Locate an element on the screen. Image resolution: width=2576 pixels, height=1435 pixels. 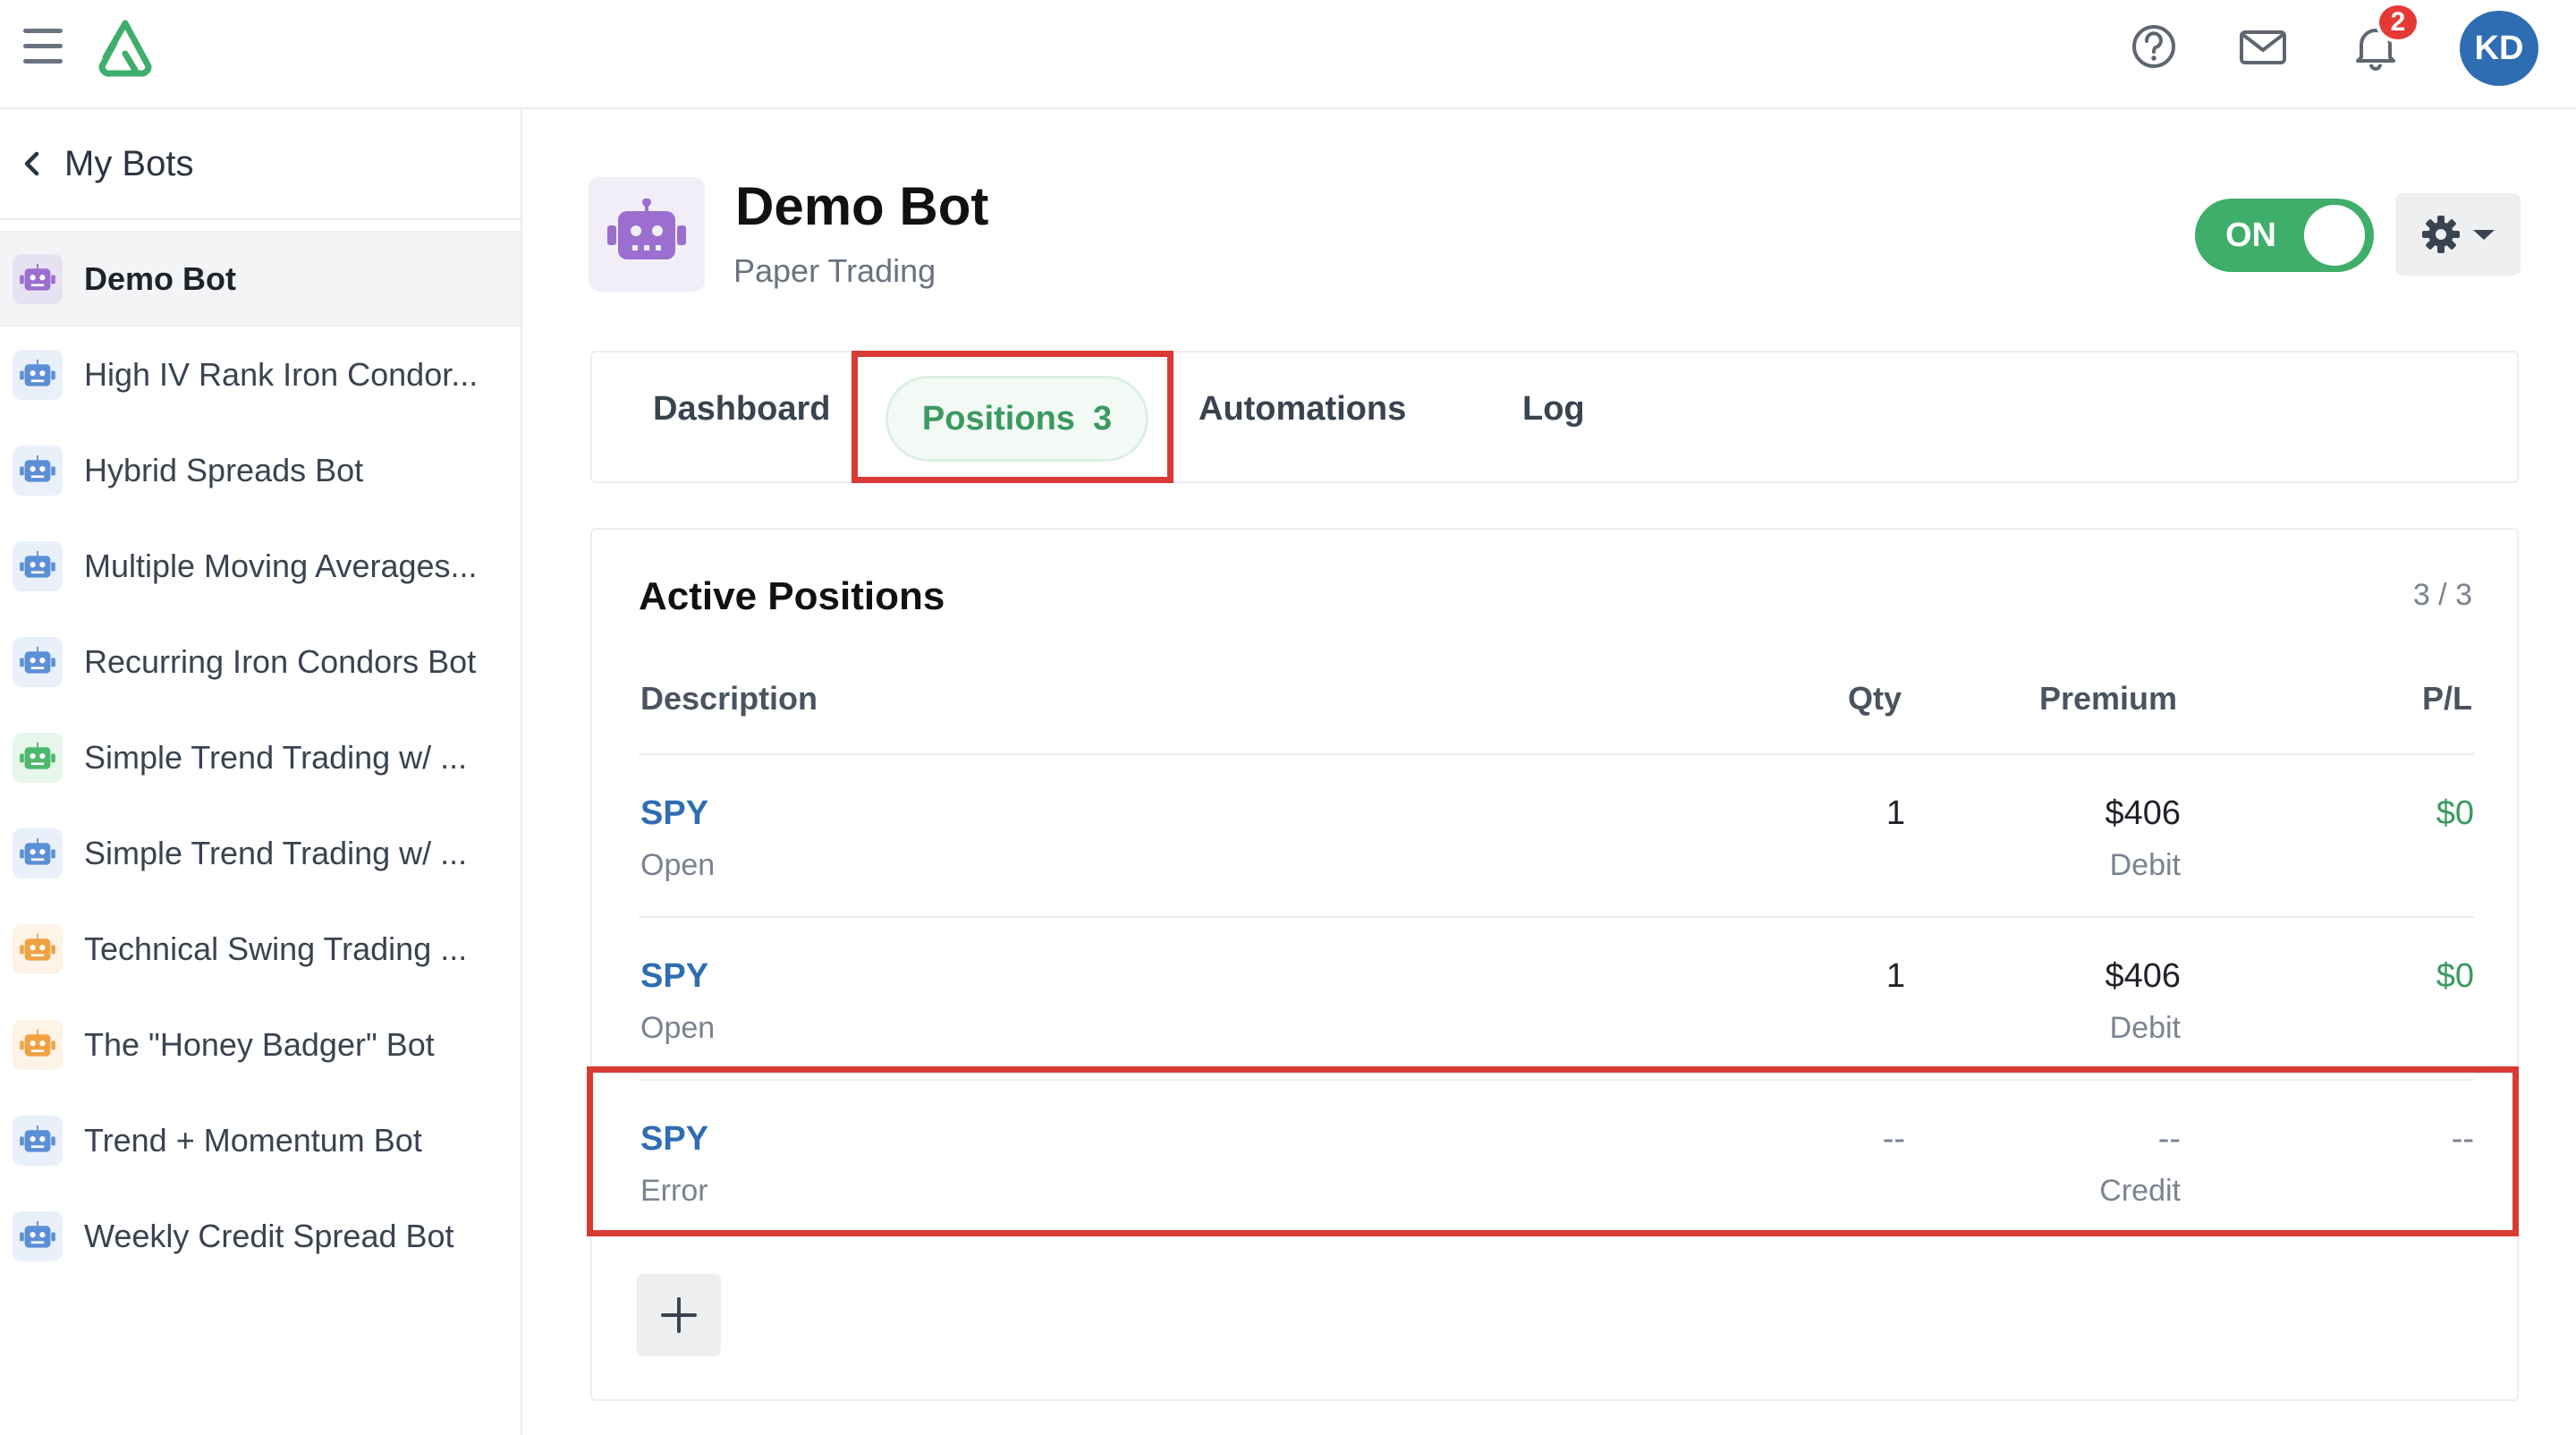
sidebar-bot-name: Hybrid Spreads Bot is located at coordinates (224, 470).